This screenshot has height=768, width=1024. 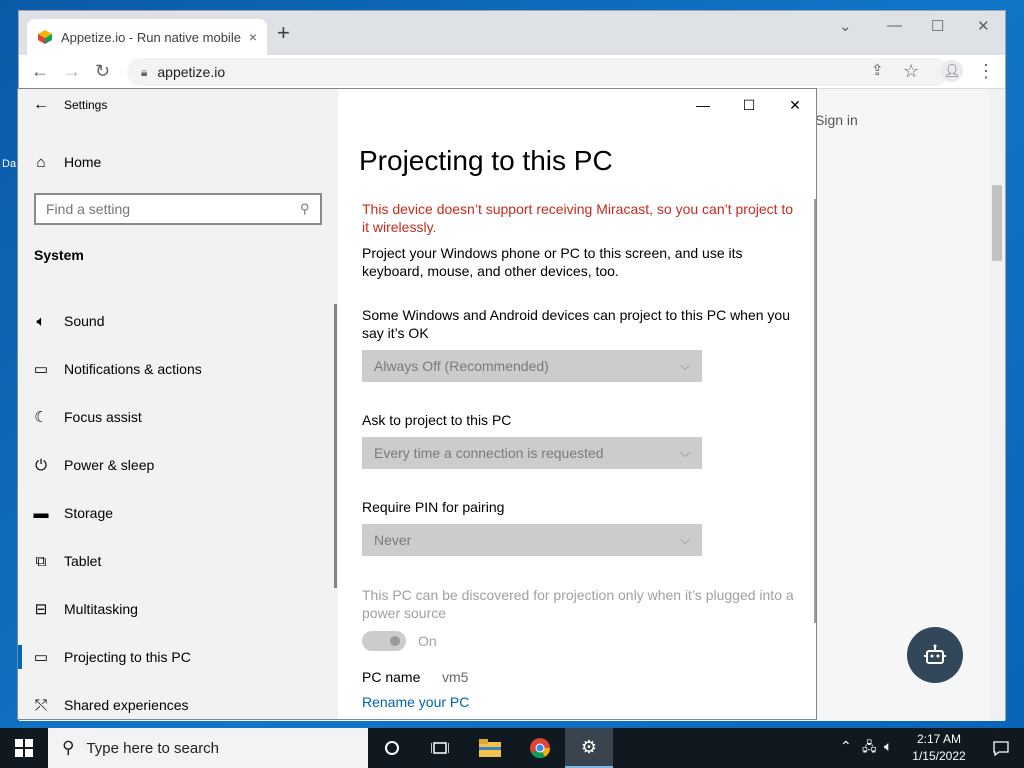 I want to click on close-icon: ✕, so click(x=794, y=105).